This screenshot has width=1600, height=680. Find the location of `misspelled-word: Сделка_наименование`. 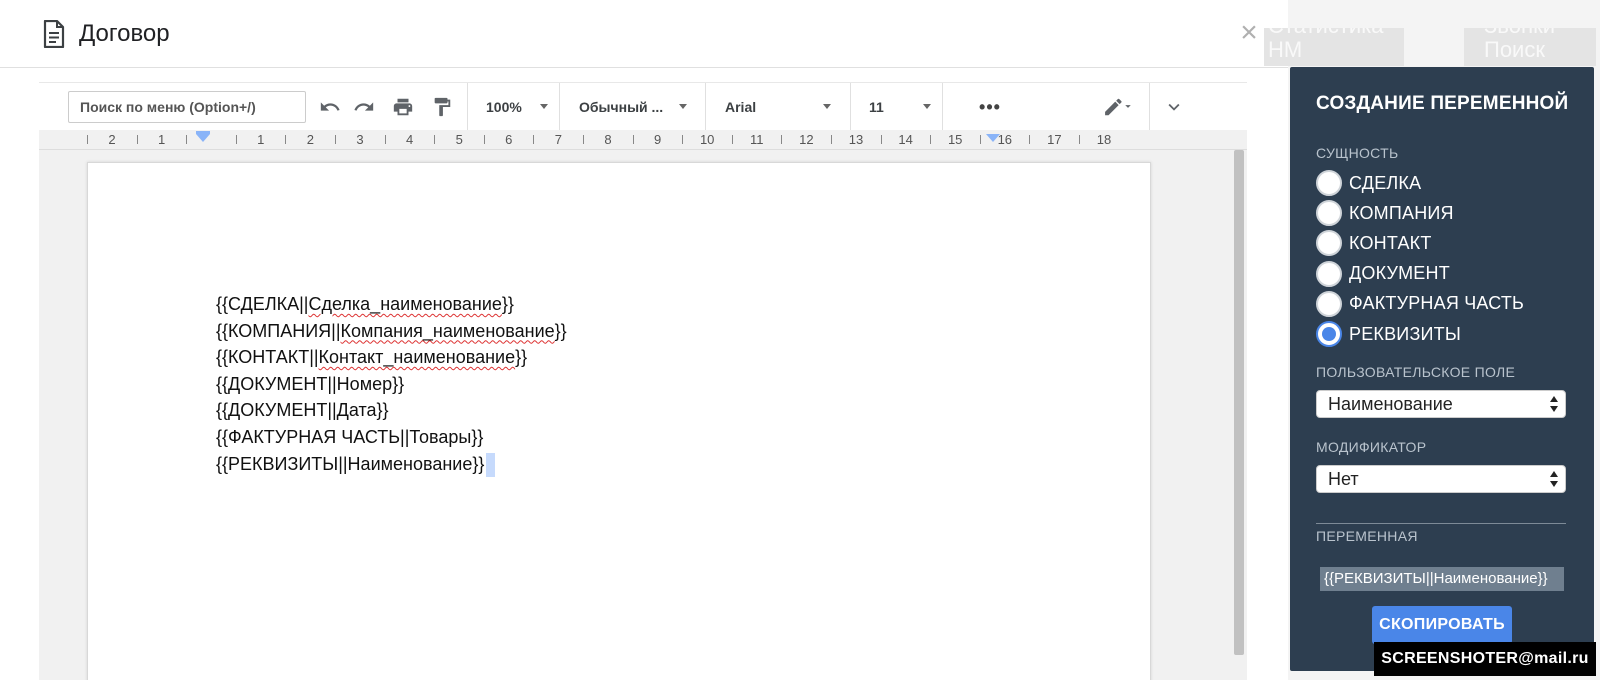

misspelled-word: Сделка_наименование is located at coordinates (404, 304).